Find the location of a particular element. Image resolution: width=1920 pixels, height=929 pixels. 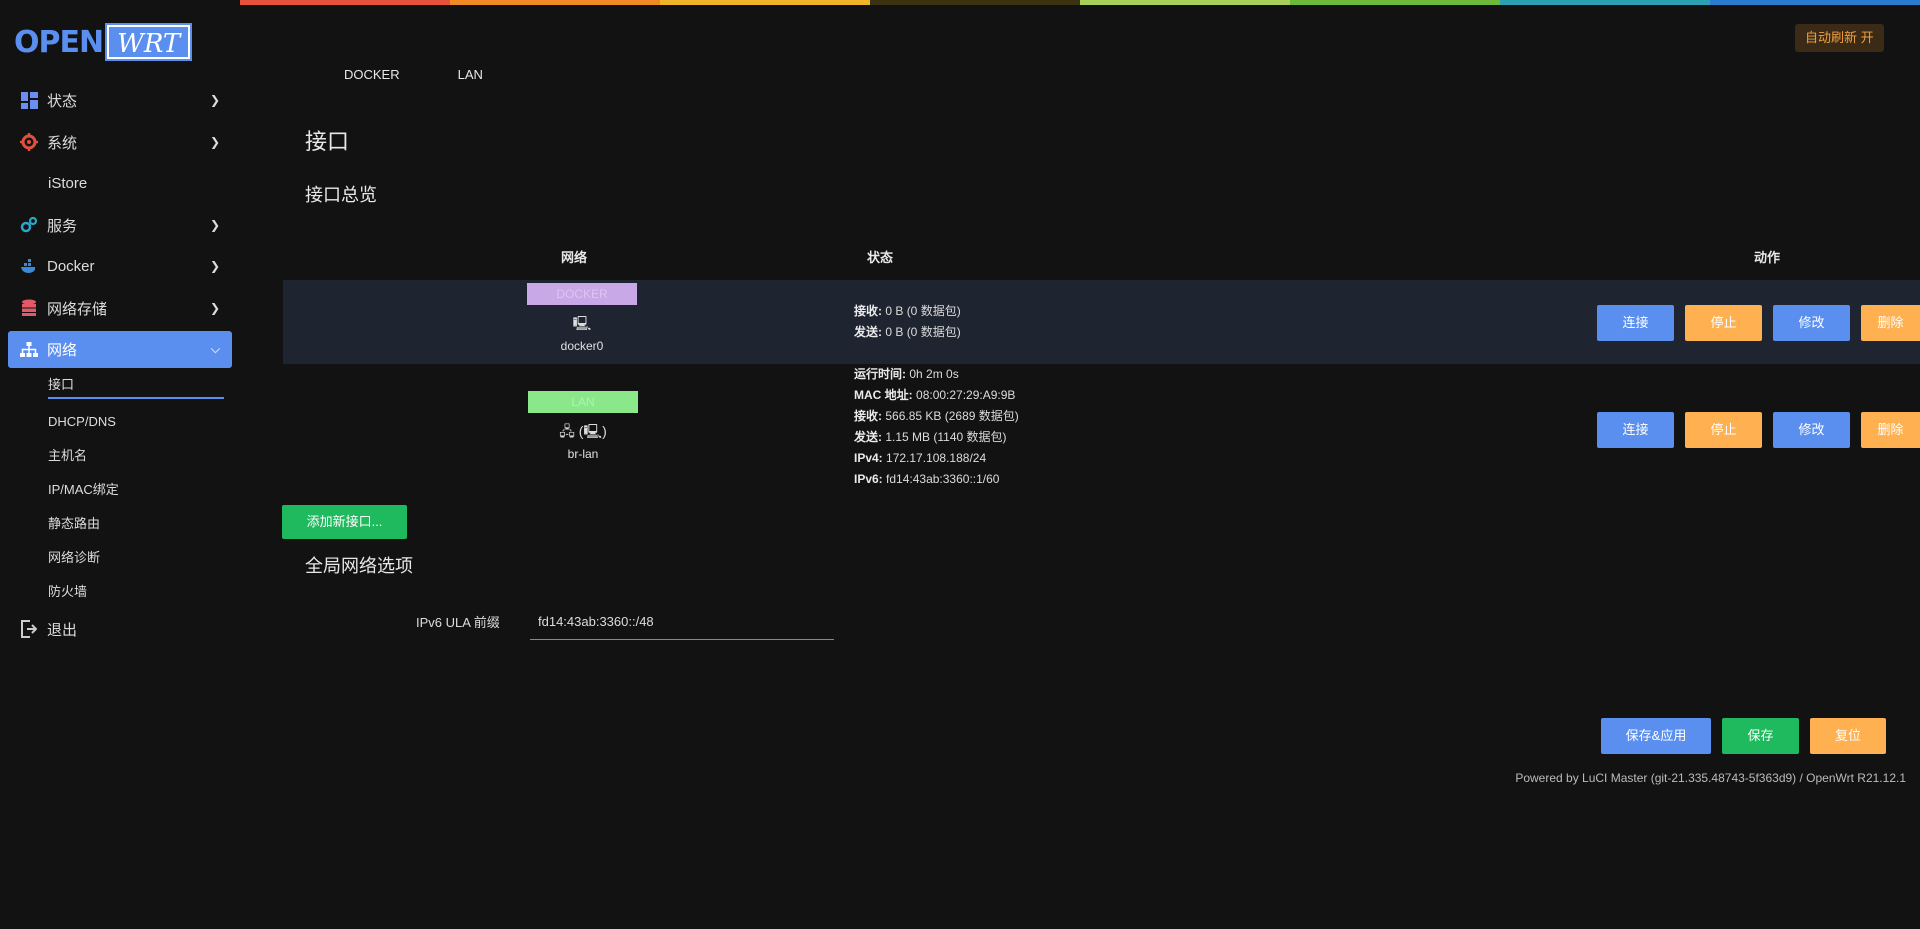

status-line: 发送: 1.15 MB (1140 数据包) is located at coordinates (930, 437).